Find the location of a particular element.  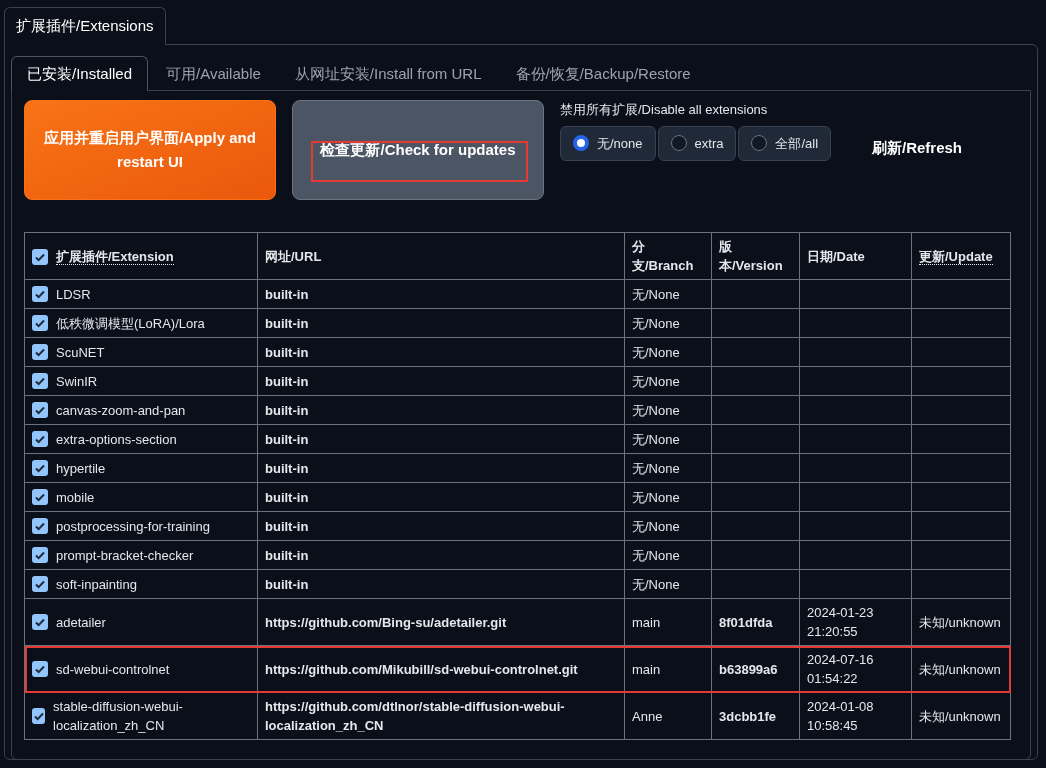

extension-name: stable-diffusion-webui-localization_zh_CN is located at coordinates (118, 716).